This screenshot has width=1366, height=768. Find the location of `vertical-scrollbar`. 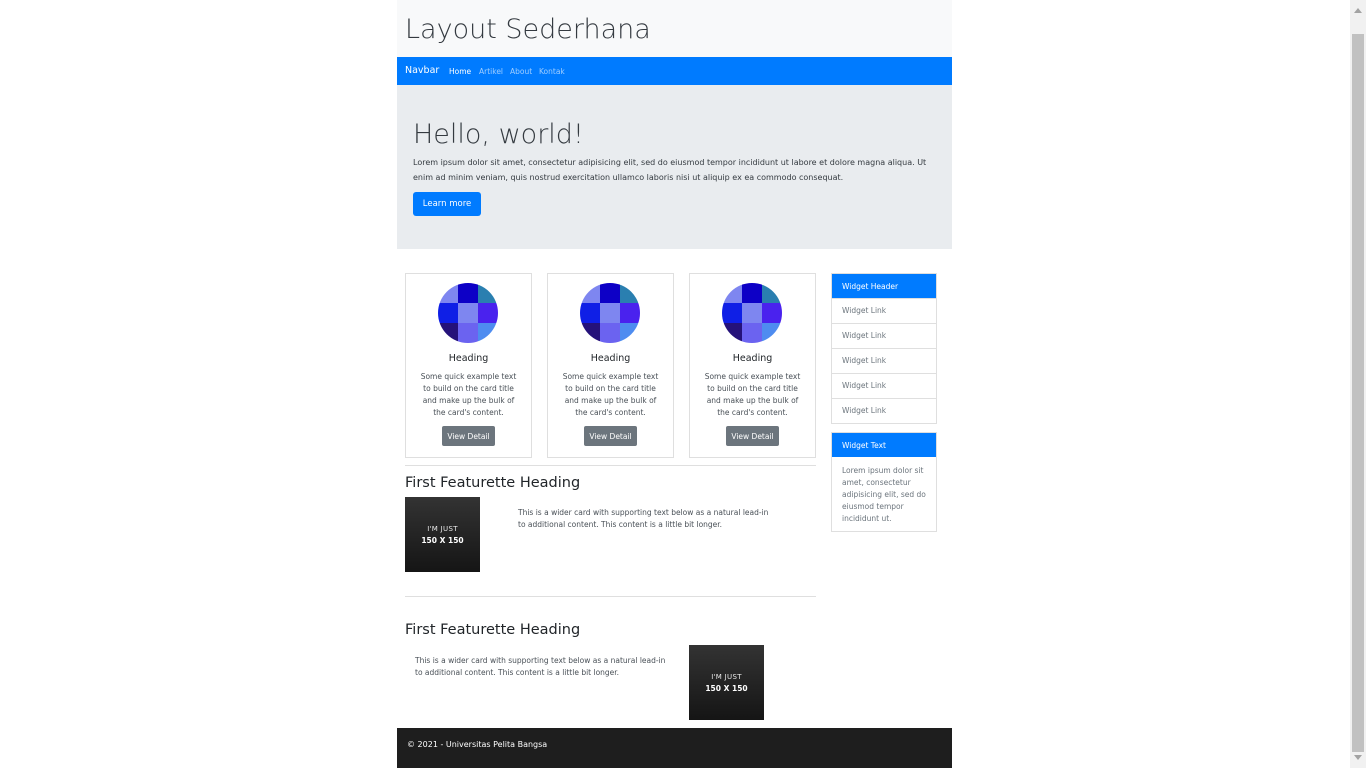

vertical-scrollbar is located at coordinates (1358, 384).